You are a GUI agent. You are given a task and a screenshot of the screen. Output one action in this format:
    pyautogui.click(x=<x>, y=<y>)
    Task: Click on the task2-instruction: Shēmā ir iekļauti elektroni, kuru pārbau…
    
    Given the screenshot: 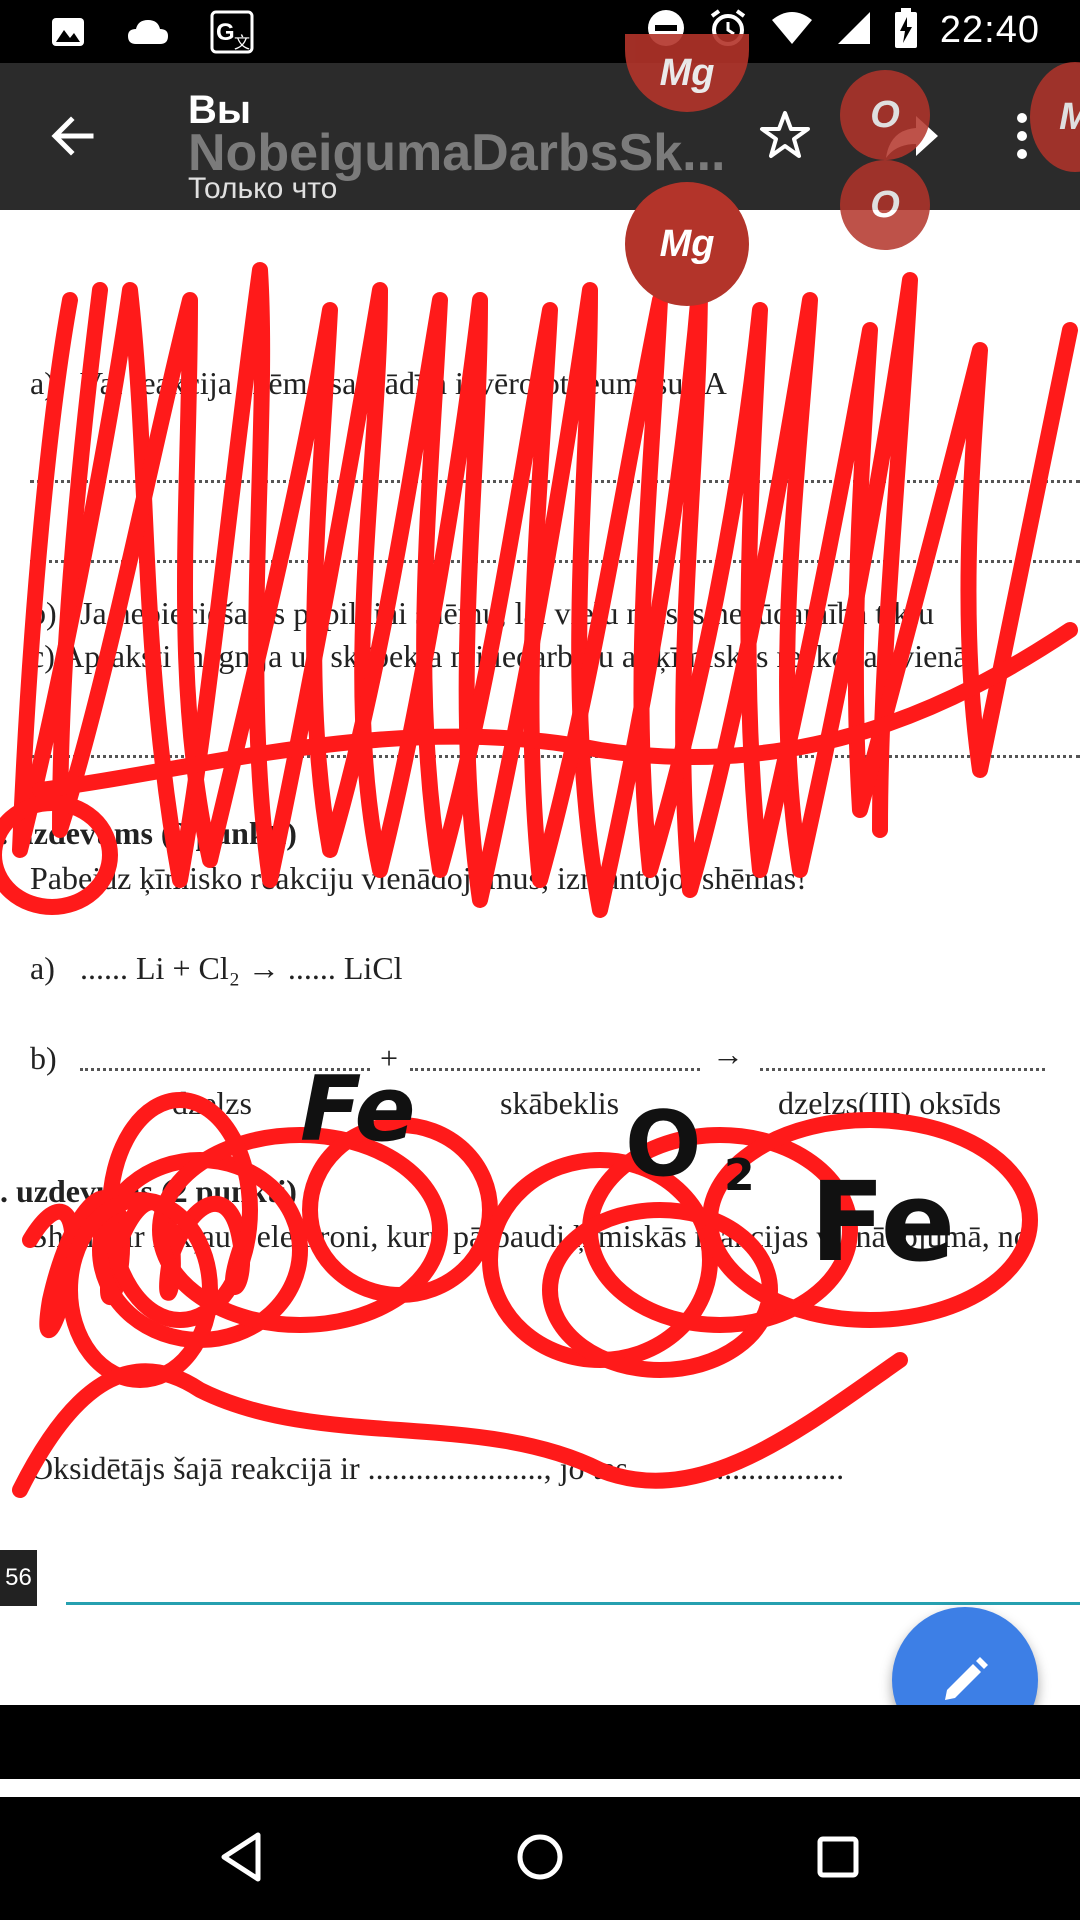 What is the action you would take?
    pyautogui.click(x=530, y=1236)
    